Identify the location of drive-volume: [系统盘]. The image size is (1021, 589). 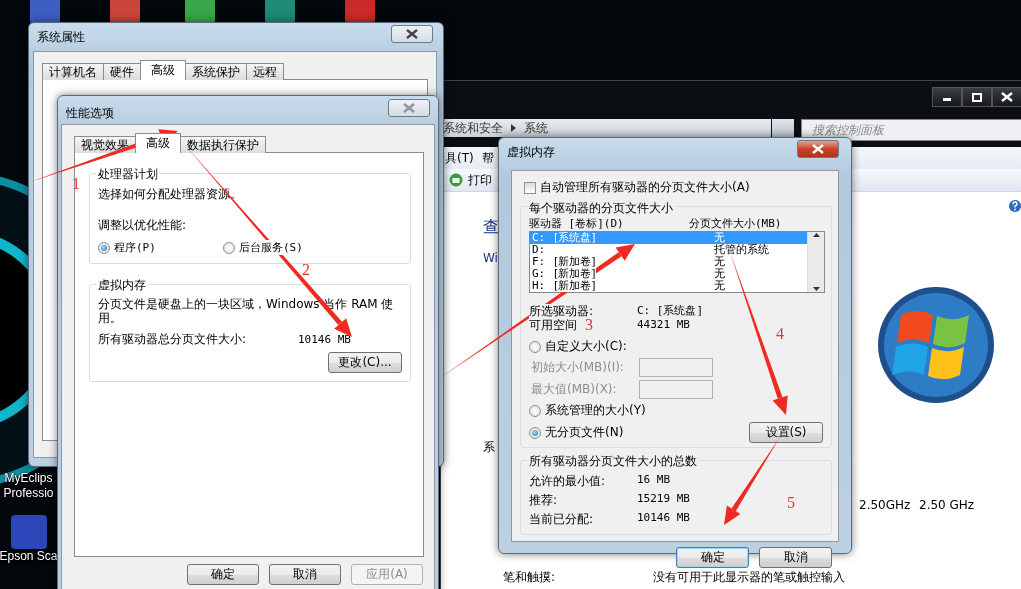
(575, 238).